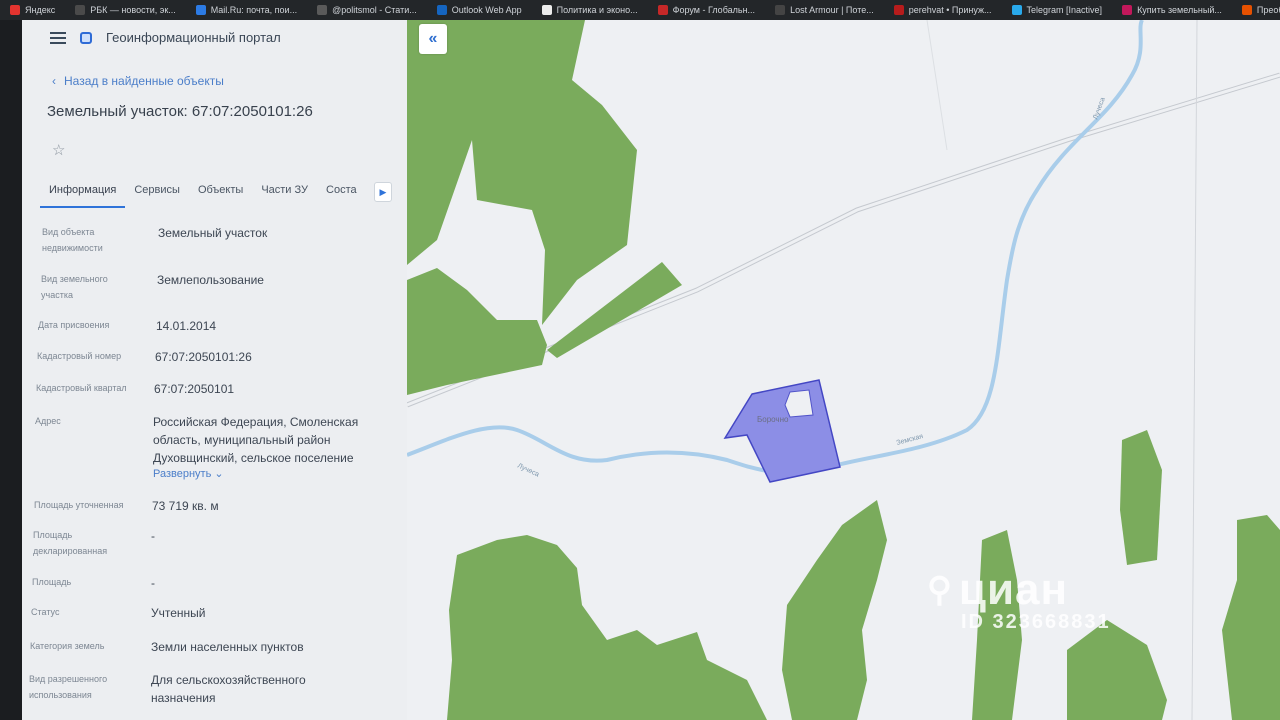 The height and width of the screenshot is (720, 1280). Describe the element at coordinates (213, 233) in the screenshot. I see `field-value: Земельный участок` at that location.